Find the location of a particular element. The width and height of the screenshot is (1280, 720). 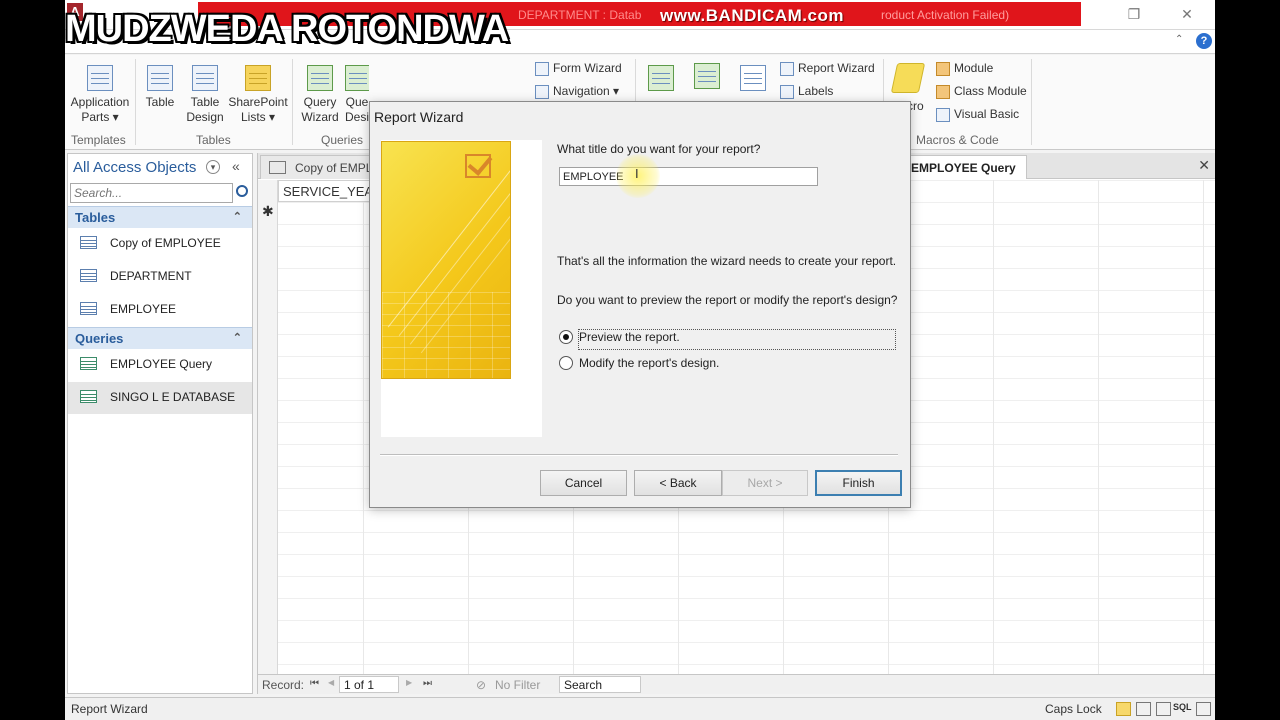

application-parts-label-2: Parts ▾ is located at coordinates (100, 117).